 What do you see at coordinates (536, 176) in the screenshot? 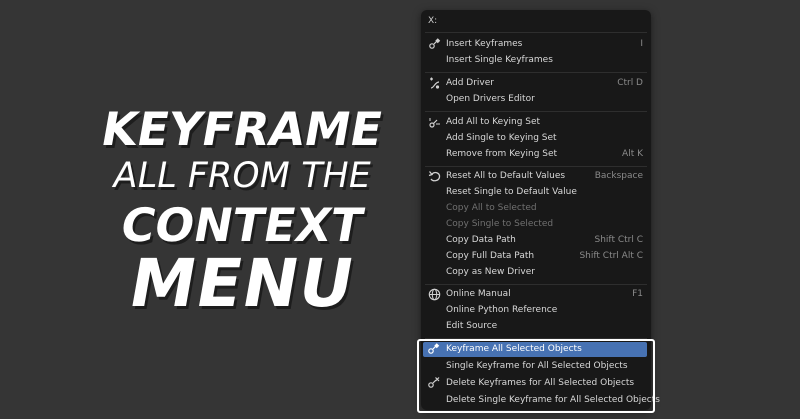
I see `menu-item-reset-all-to-default: Reset All to Default Values Backspace` at bounding box center [536, 176].